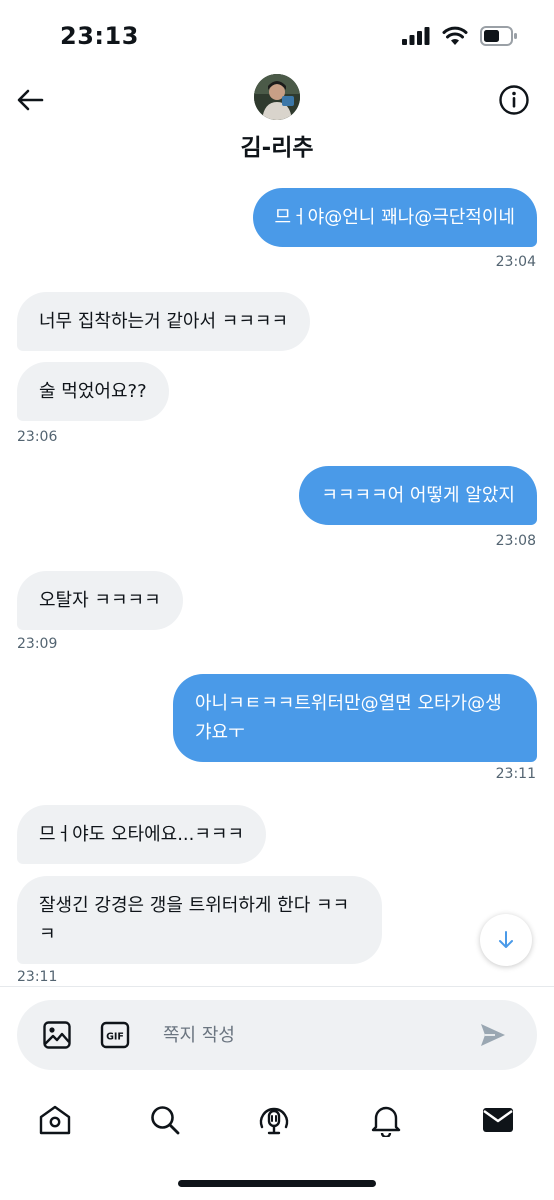 The height and width of the screenshot is (1200, 554). What do you see at coordinates (416, 36) in the screenshot?
I see `cellular-signal-icon` at bounding box center [416, 36].